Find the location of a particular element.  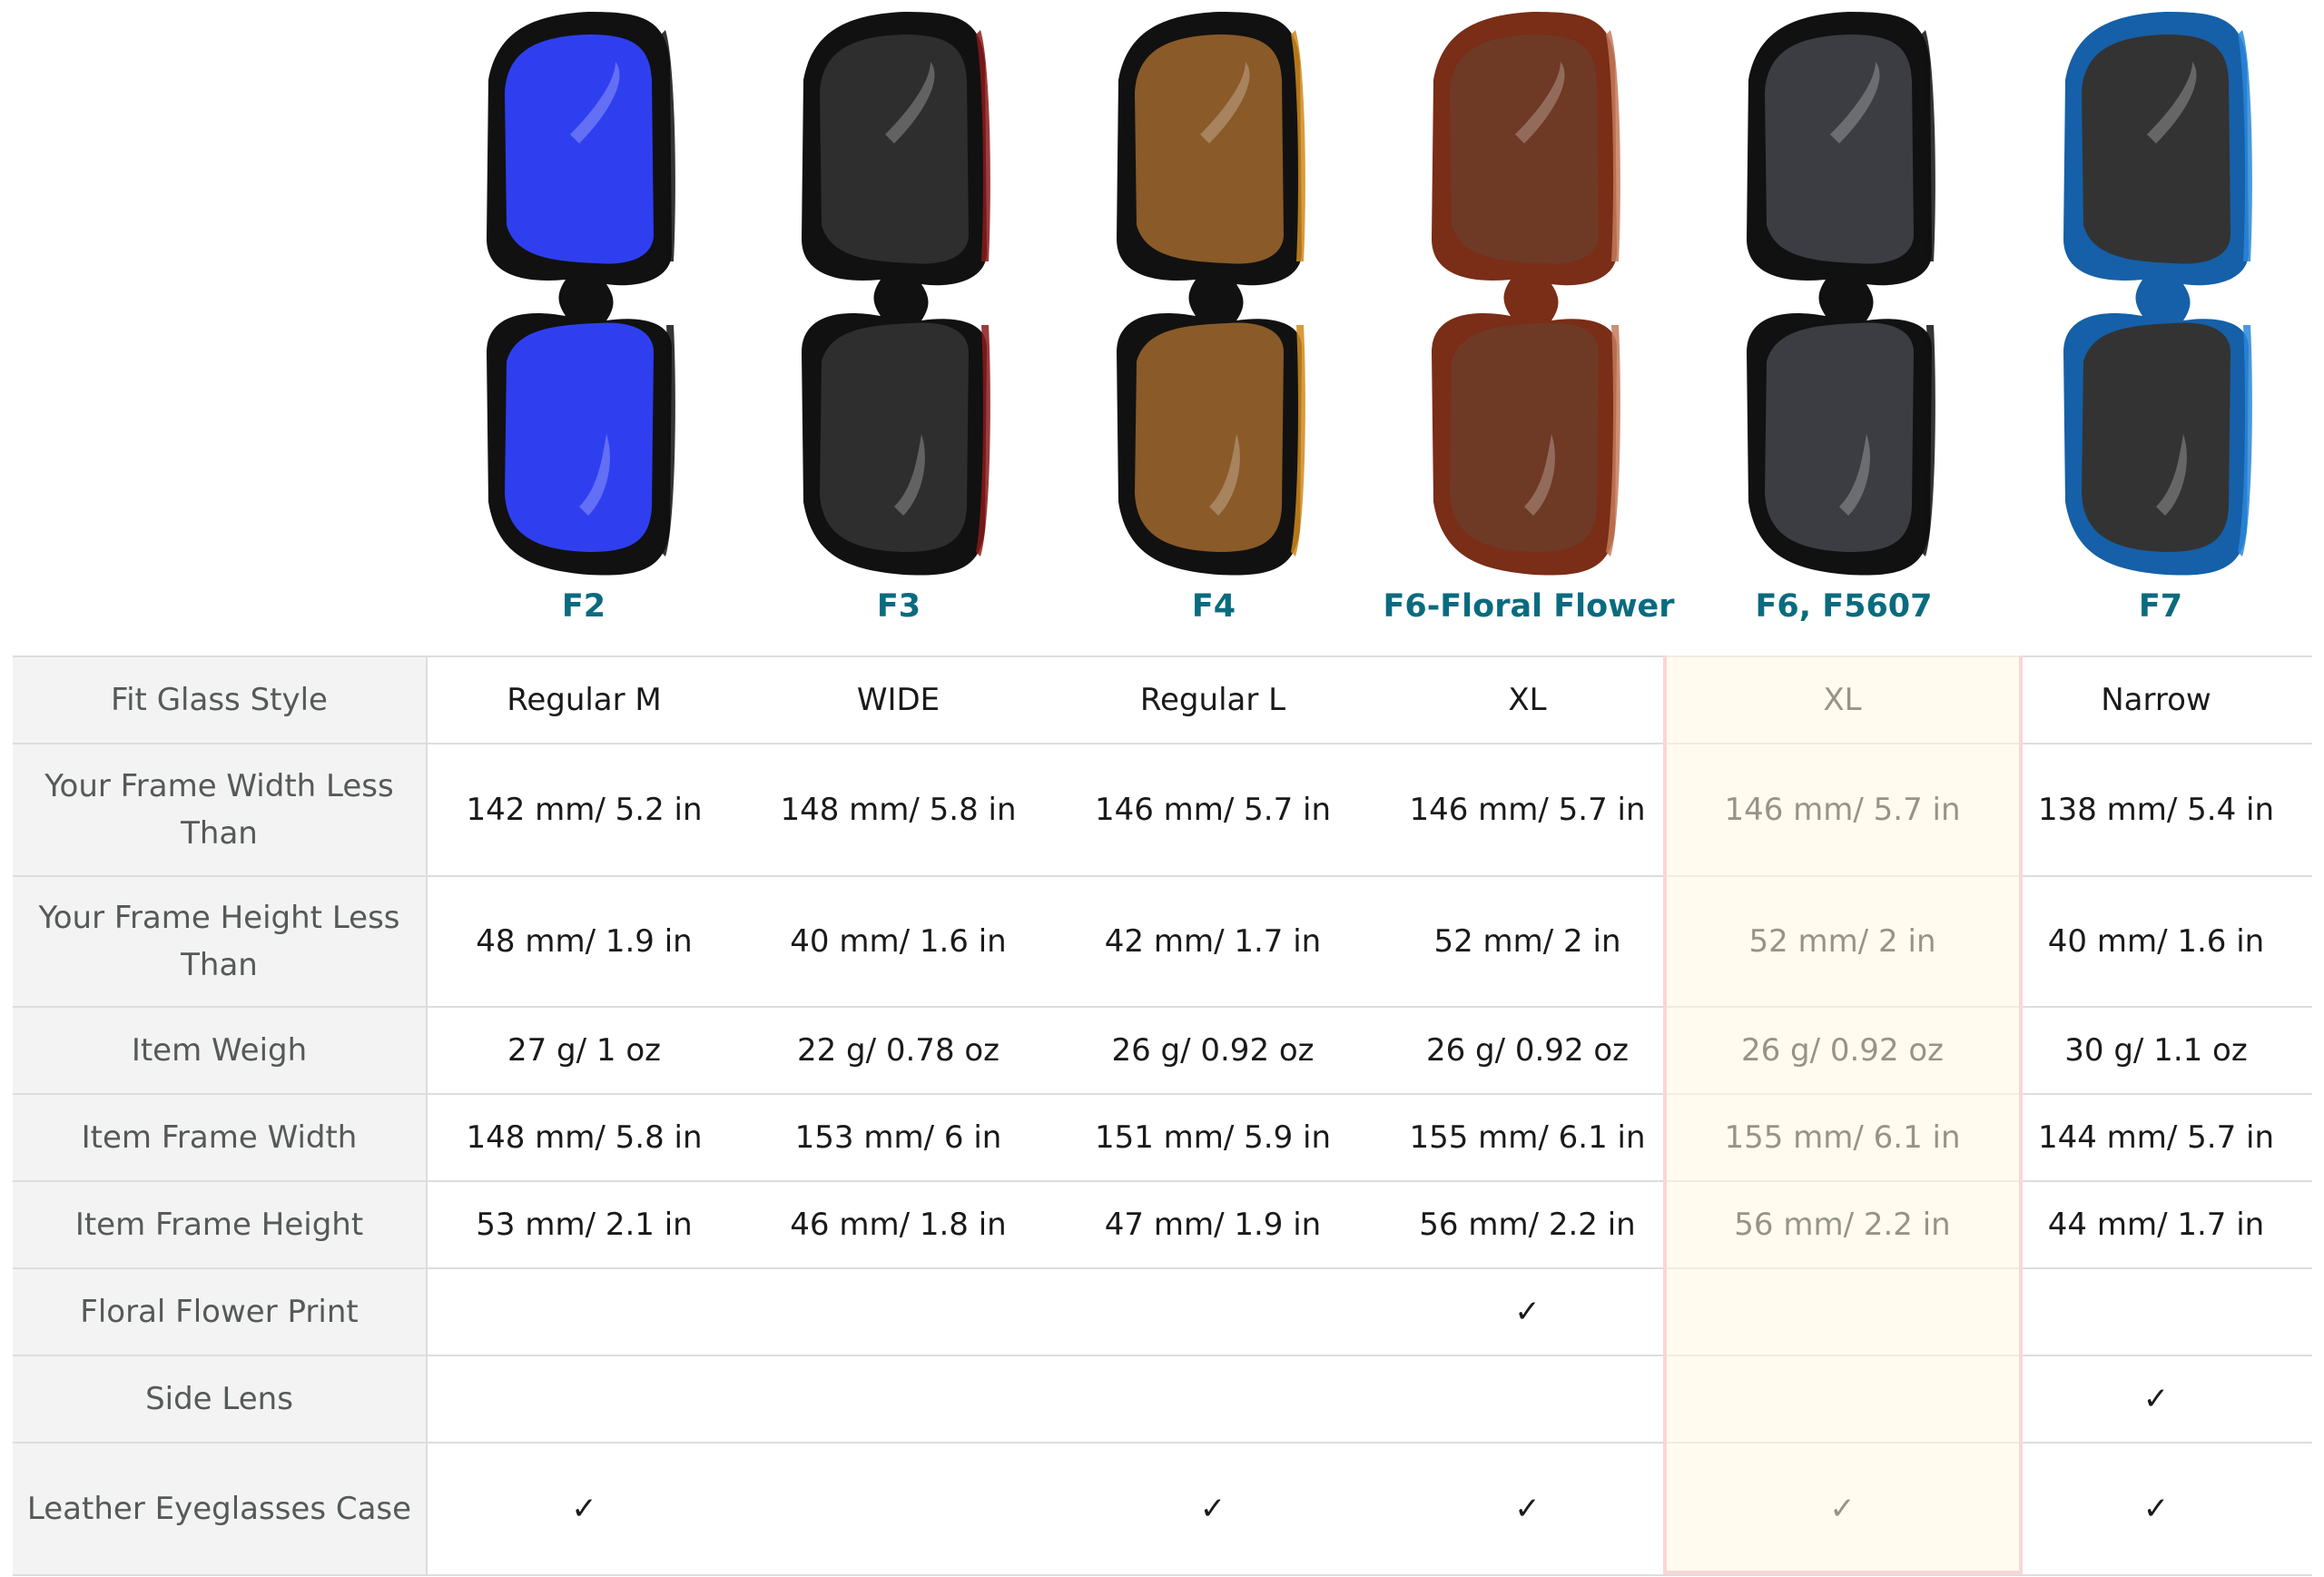

table-cell: 53 mm/ 2.1 in is located at coordinates (584, 1224).